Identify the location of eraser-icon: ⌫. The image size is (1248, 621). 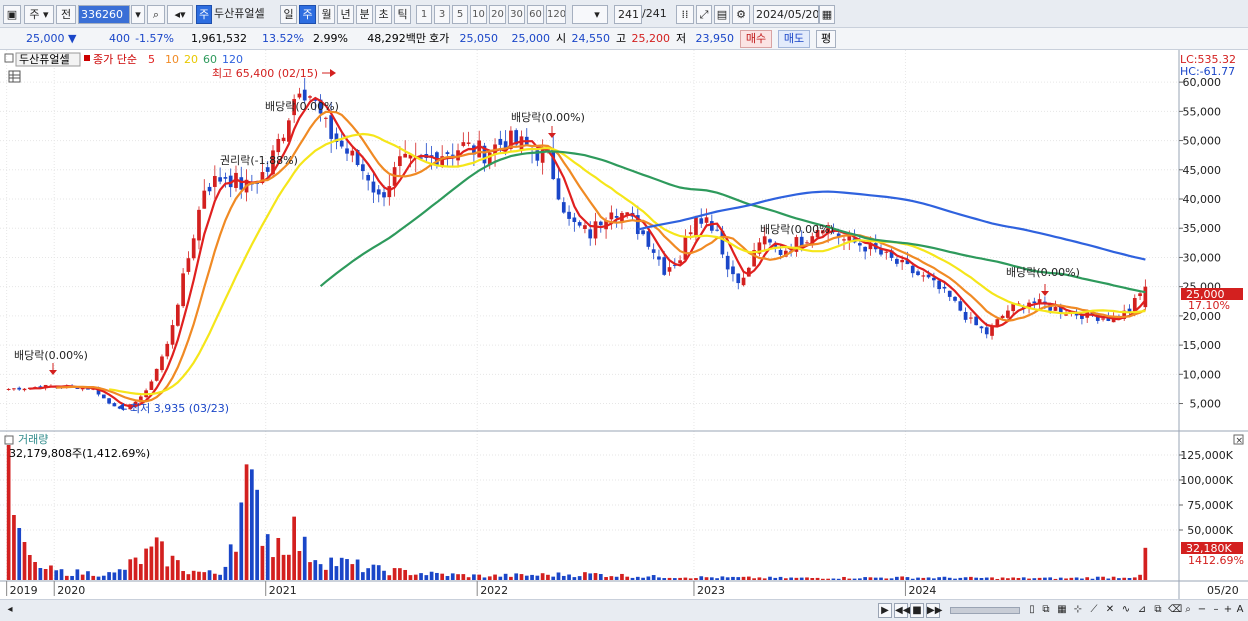
(1175, 610).